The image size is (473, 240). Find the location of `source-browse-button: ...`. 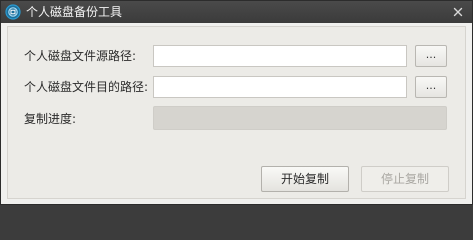

source-browse-button: ... is located at coordinates (431, 56).